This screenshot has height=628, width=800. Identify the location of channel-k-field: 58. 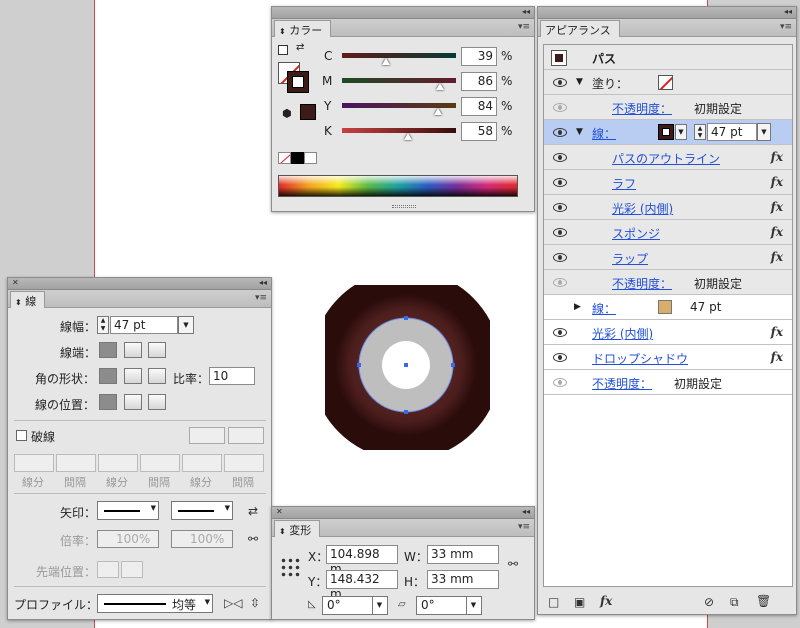
(479, 131).